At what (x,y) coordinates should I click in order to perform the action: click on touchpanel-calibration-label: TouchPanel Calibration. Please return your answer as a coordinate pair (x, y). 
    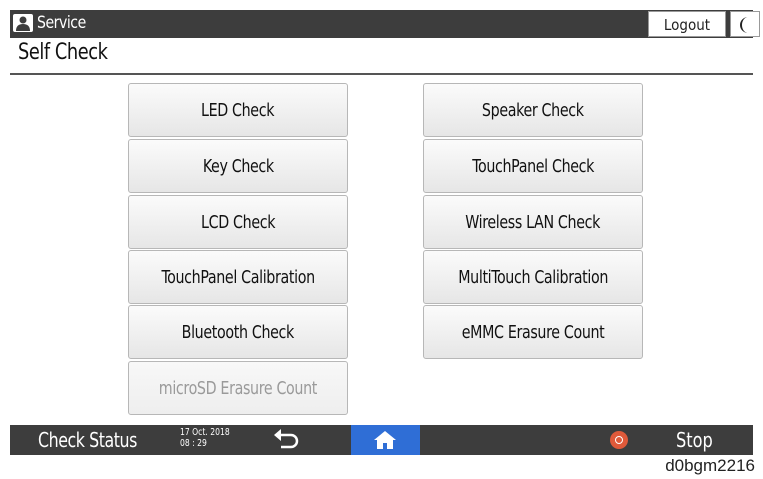
    Looking at the image, I should click on (238, 277).